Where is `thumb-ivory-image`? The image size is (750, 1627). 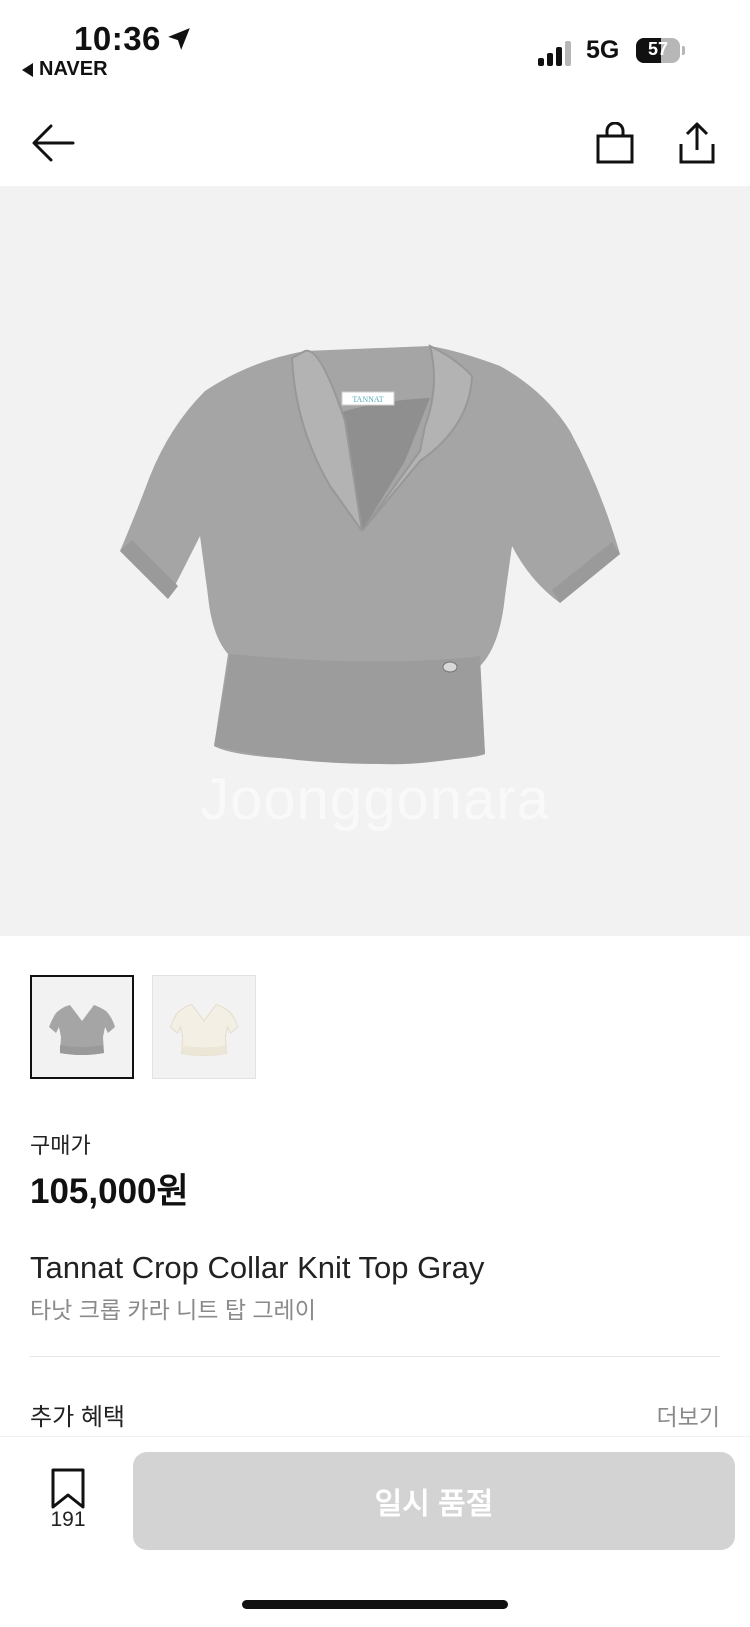
thumb-ivory-image is located at coordinates (204, 1030).